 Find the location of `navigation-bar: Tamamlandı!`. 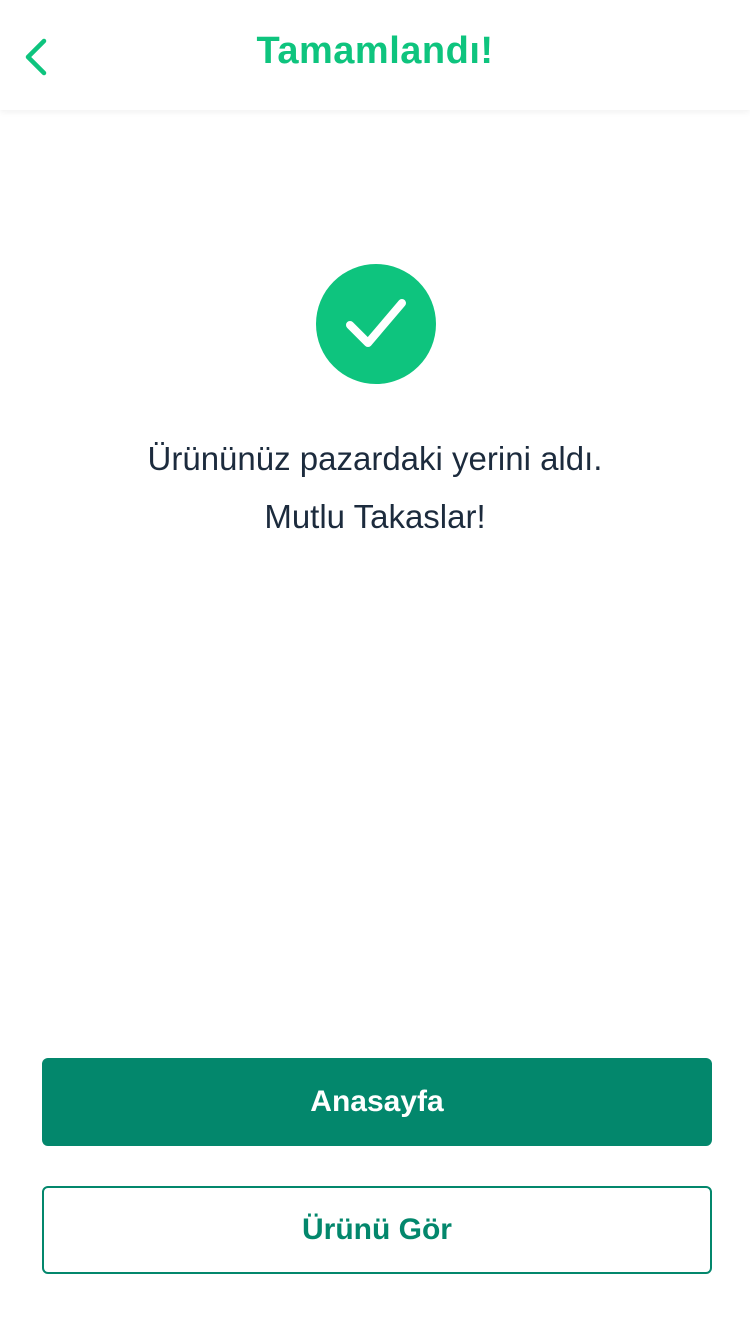

navigation-bar: Tamamlandı! is located at coordinates (375, 55).